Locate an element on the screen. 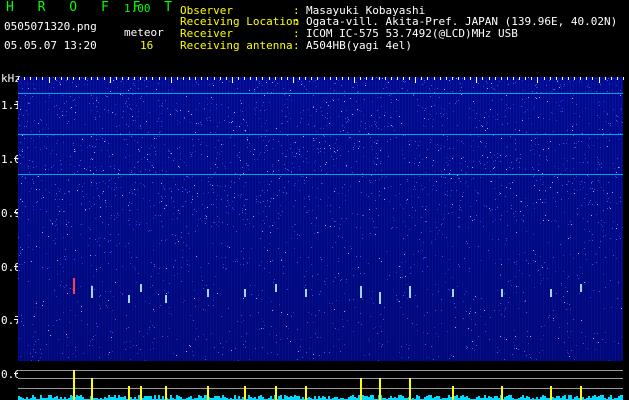 The height and width of the screenshot is (400, 629). counter-line-lower is located at coordinates (320, 388).